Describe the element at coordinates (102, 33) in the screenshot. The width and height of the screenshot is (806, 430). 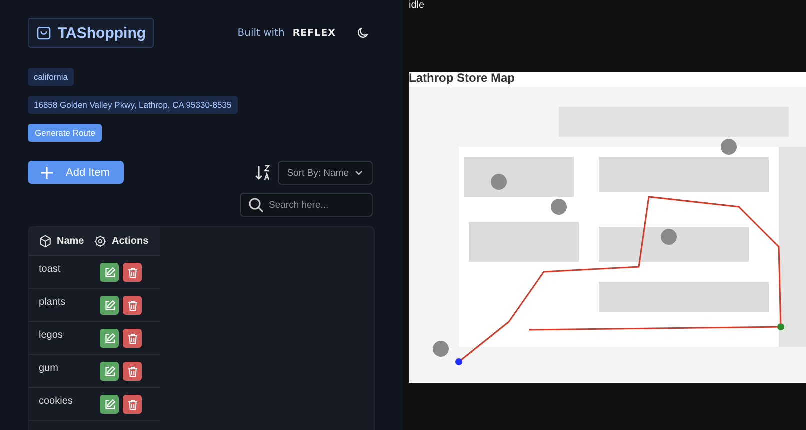
I see `app-name: TAShopping` at that location.